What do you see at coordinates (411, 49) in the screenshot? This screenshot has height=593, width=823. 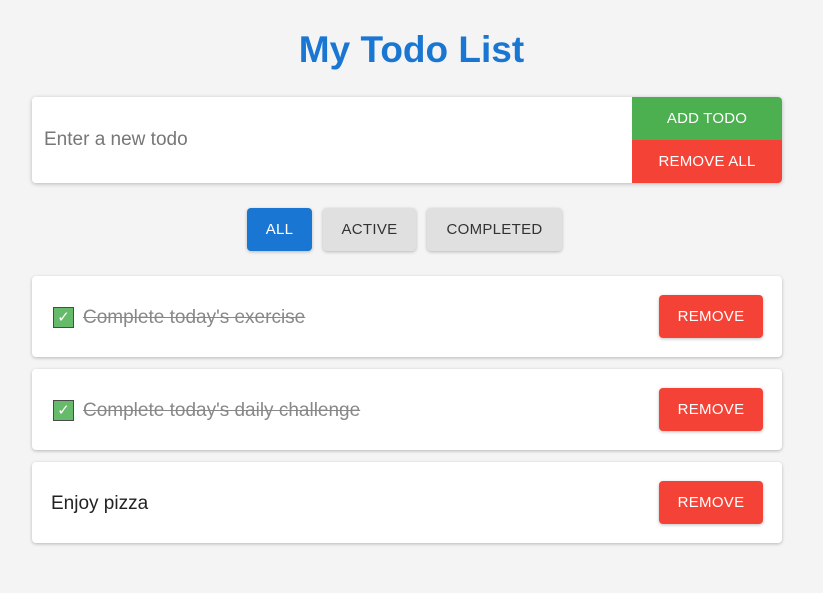 I see `page-title: My Todo List` at bounding box center [411, 49].